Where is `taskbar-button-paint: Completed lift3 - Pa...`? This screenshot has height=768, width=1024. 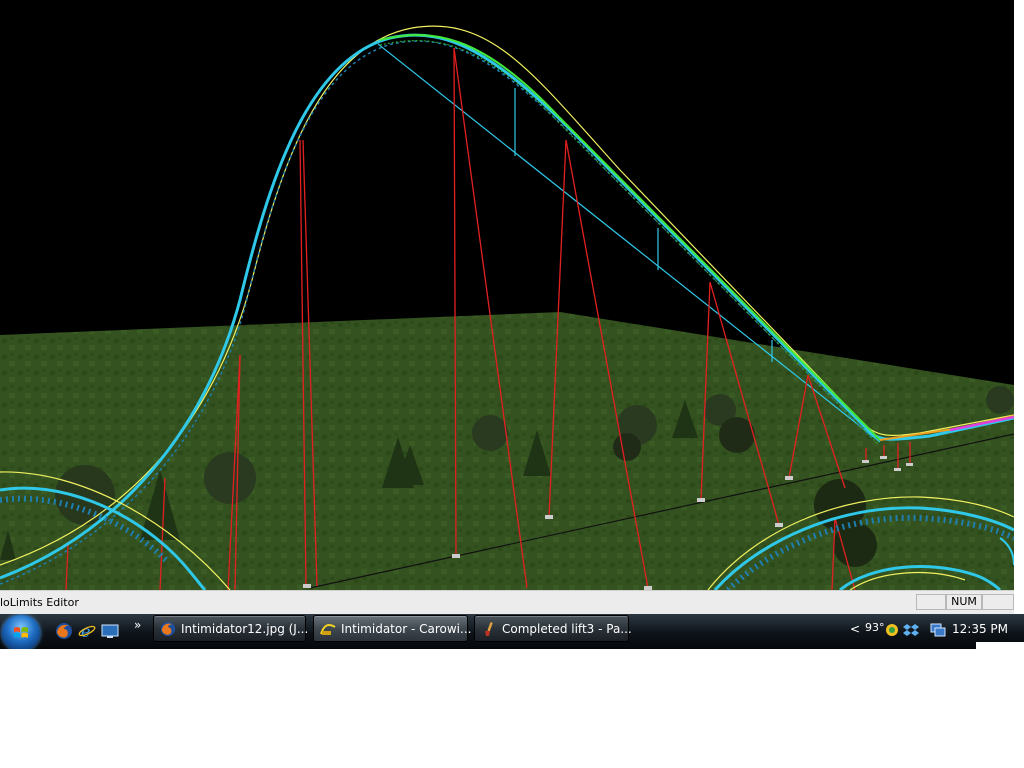 taskbar-button-paint: Completed lift3 - Pa... is located at coordinates (553, 628).